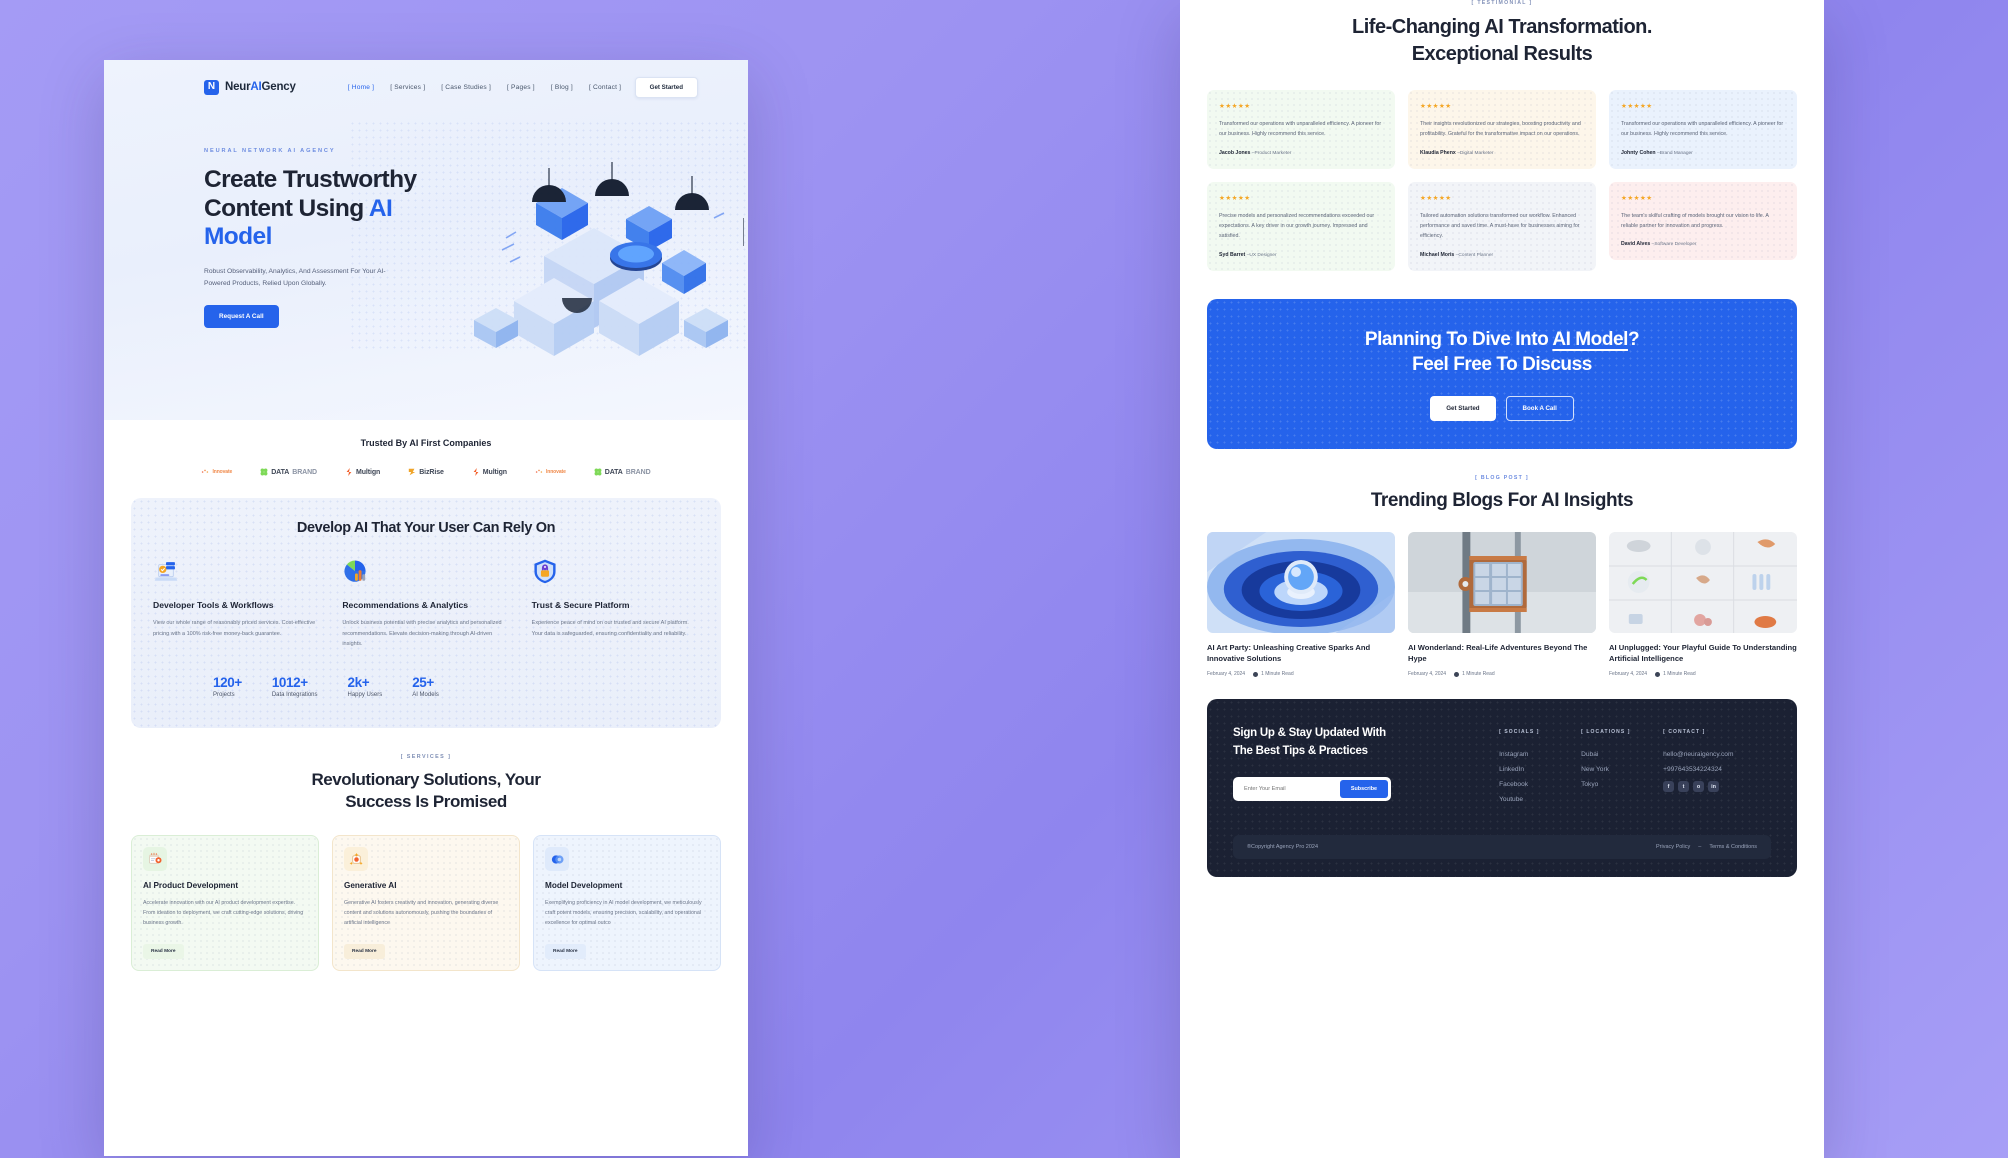  I want to click on request-a-call-button: Request A Call, so click(241, 317).